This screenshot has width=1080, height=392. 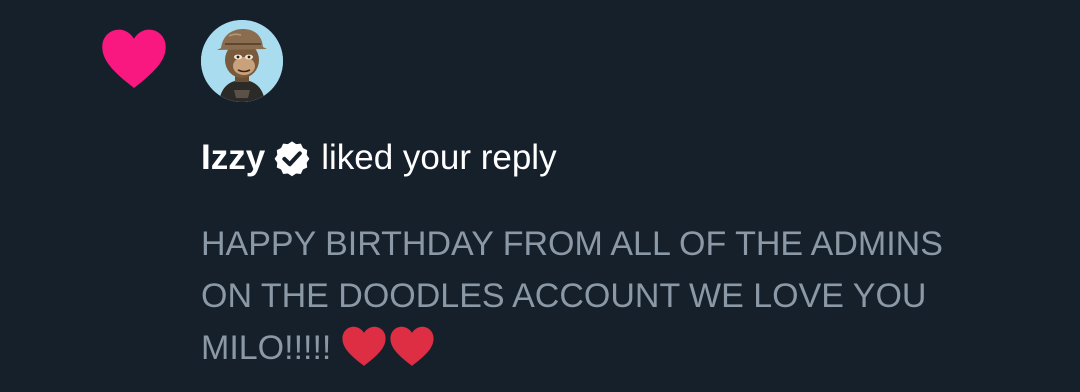 What do you see at coordinates (292, 159) in the screenshot?
I see `verified-badge-icon` at bounding box center [292, 159].